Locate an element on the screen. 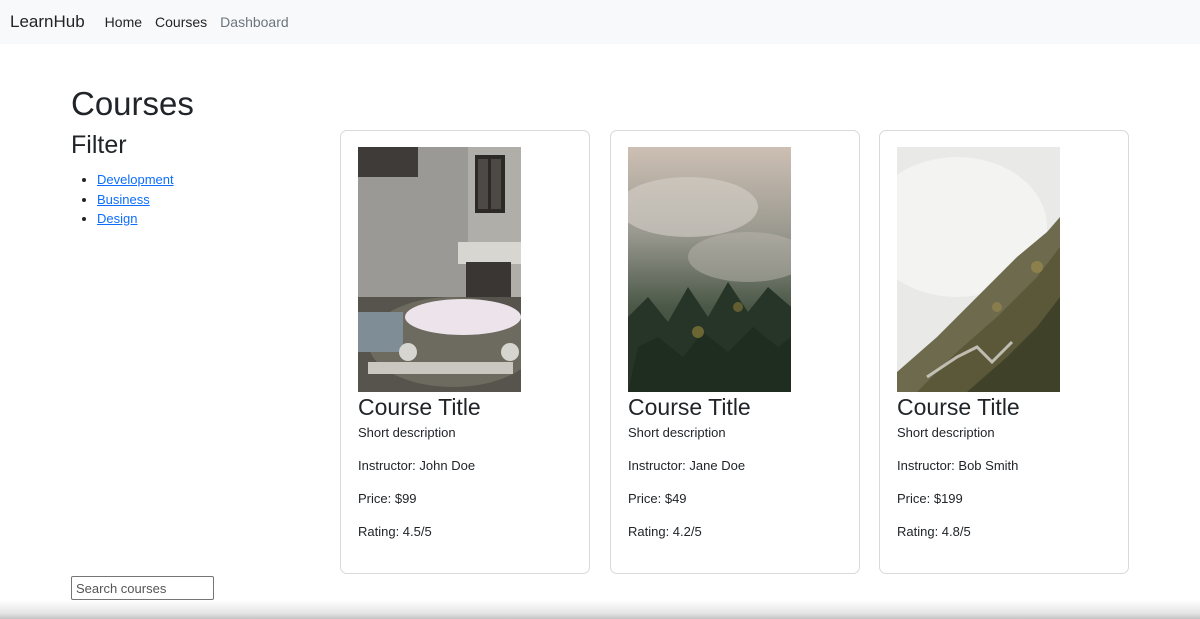 This screenshot has width=1200, height=619. filter-item: Business is located at coordinates (135, 200).